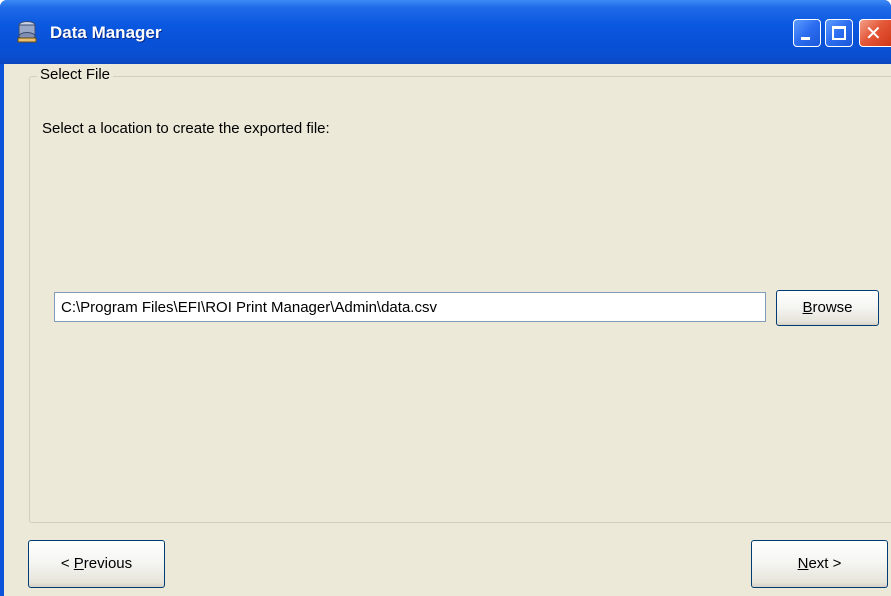 The height and width of the screenshot is (596, 891). I want to click on minimize-button, so click(807, 33).